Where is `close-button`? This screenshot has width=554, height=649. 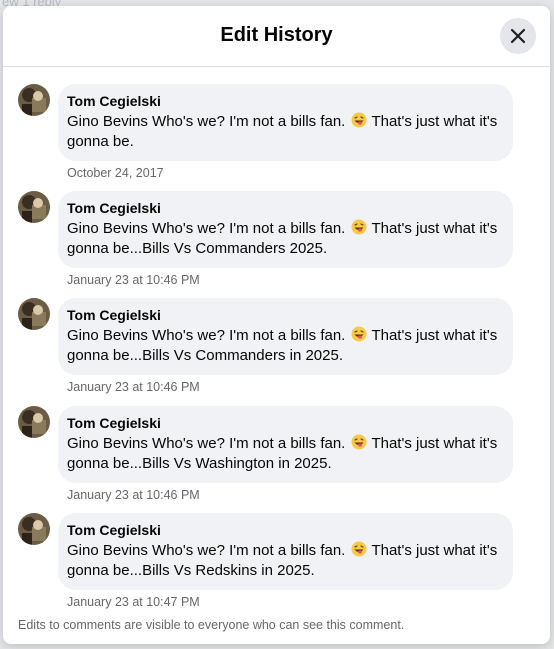
close-button is located at coordinates (518, 36).